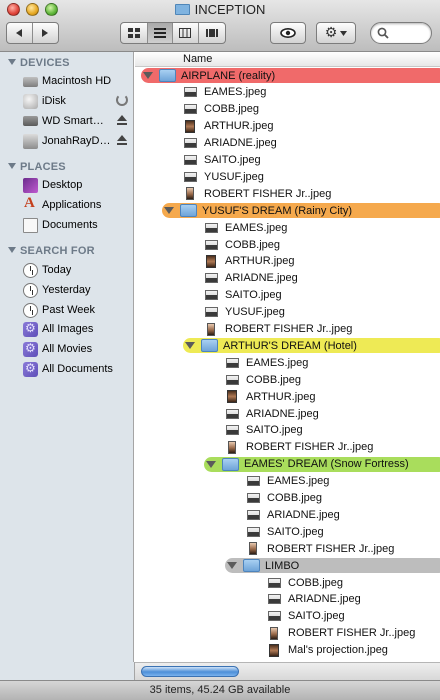  Describe the element at coordinates (212, 33) in the screenshot. I see `coverflow-view-button` at that location.